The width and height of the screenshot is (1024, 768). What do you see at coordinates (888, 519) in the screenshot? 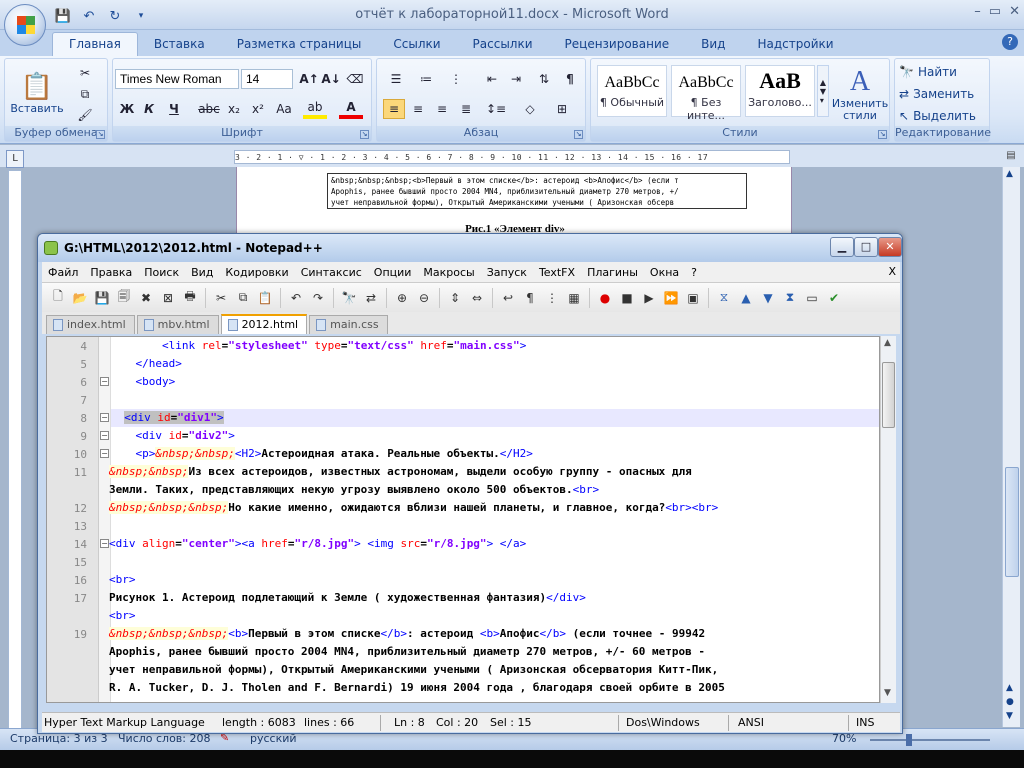
I see `editor-vertical-scrollbar: ▲ ▼` at bounding box center [888, 519].